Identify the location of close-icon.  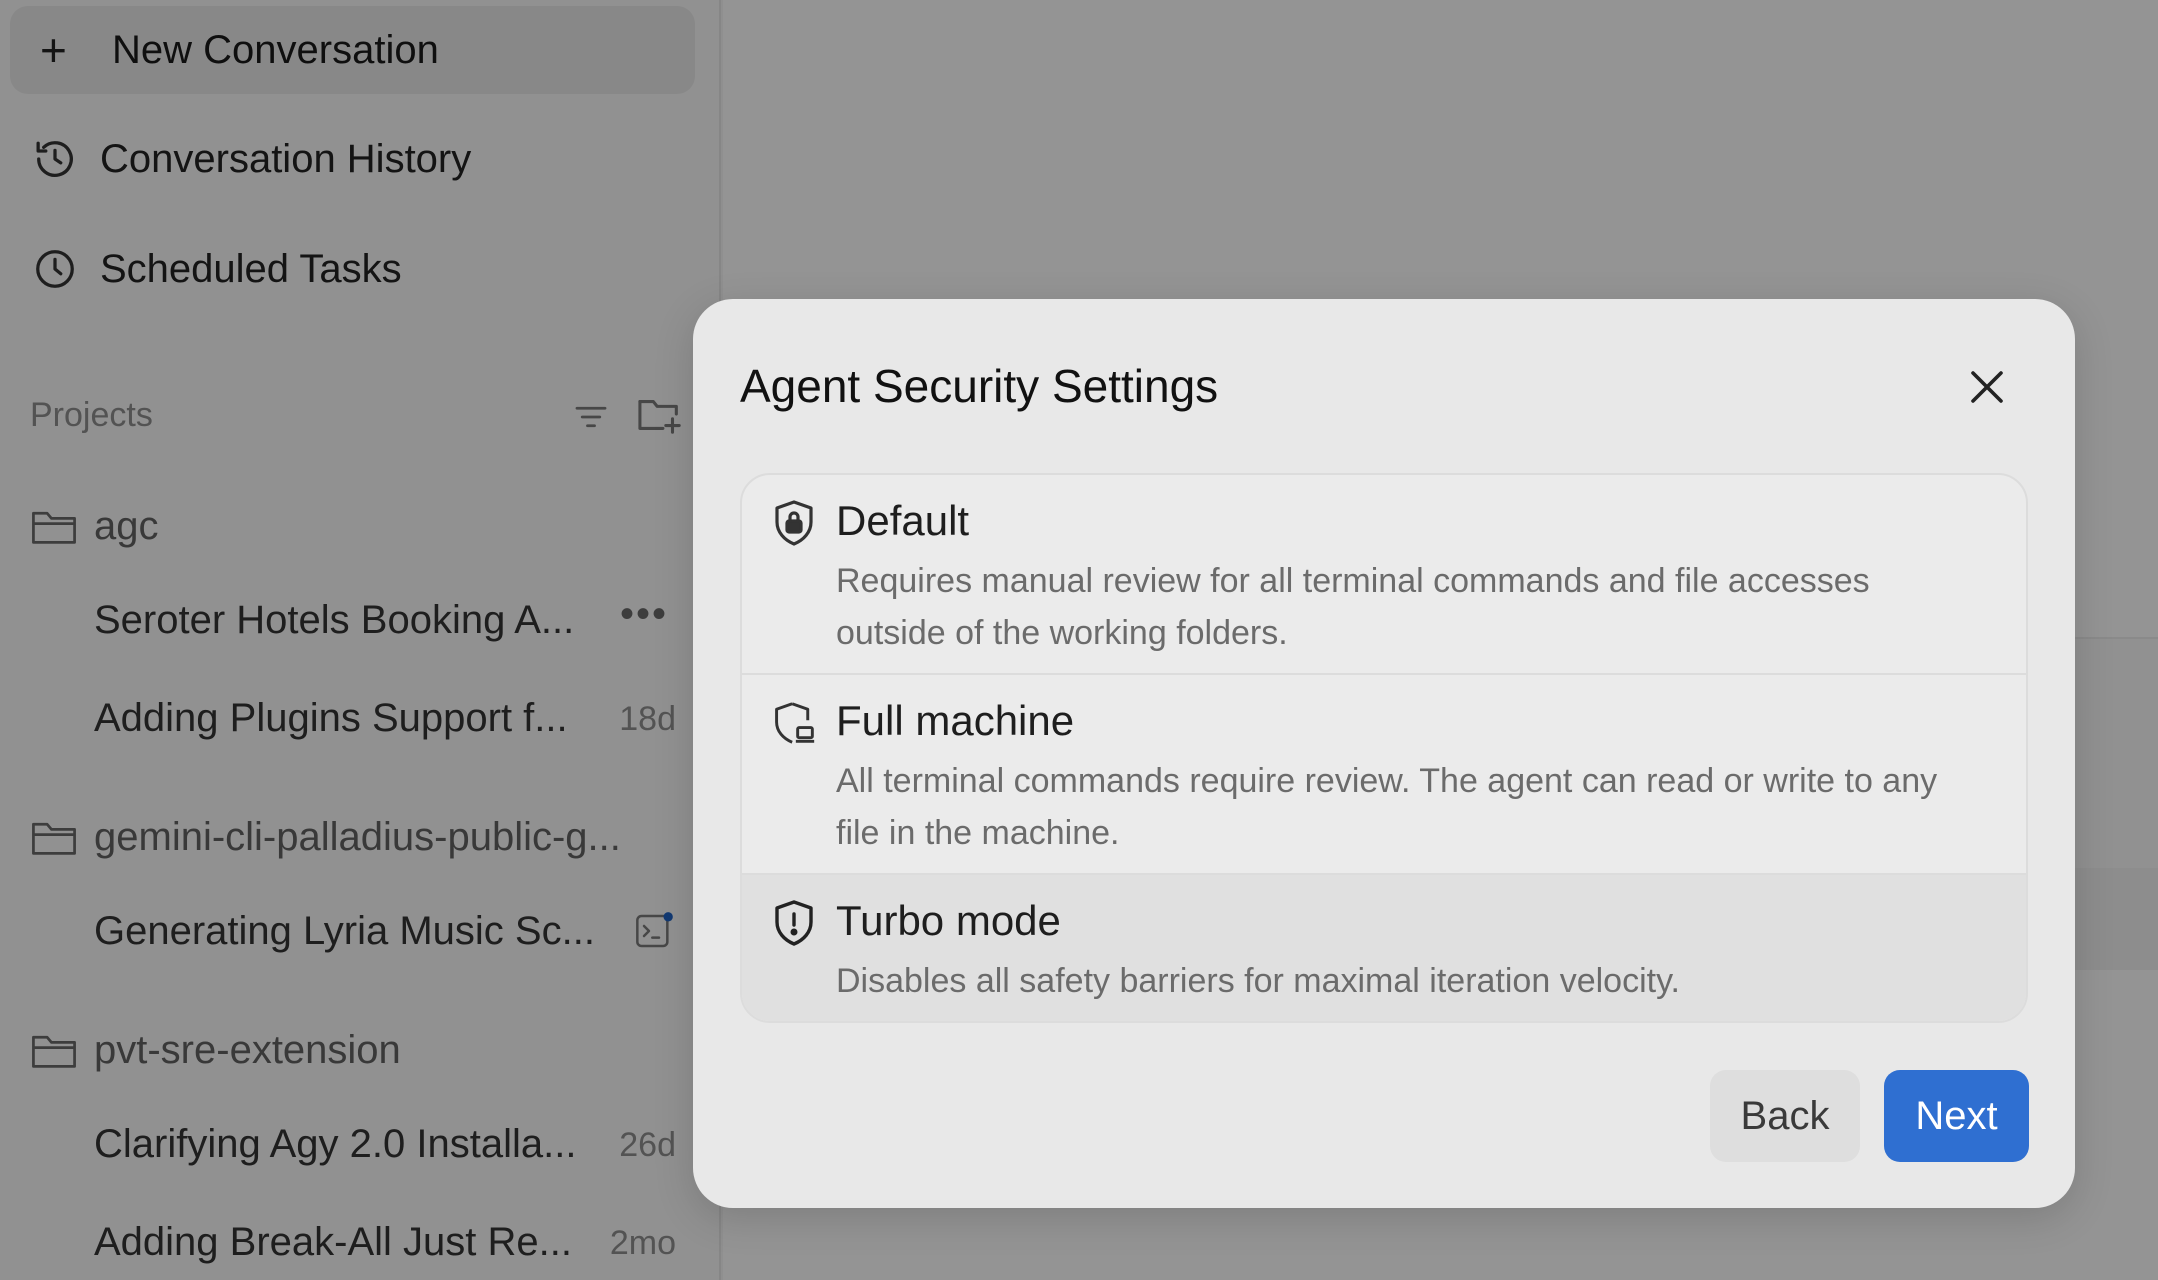
(1987, 387).